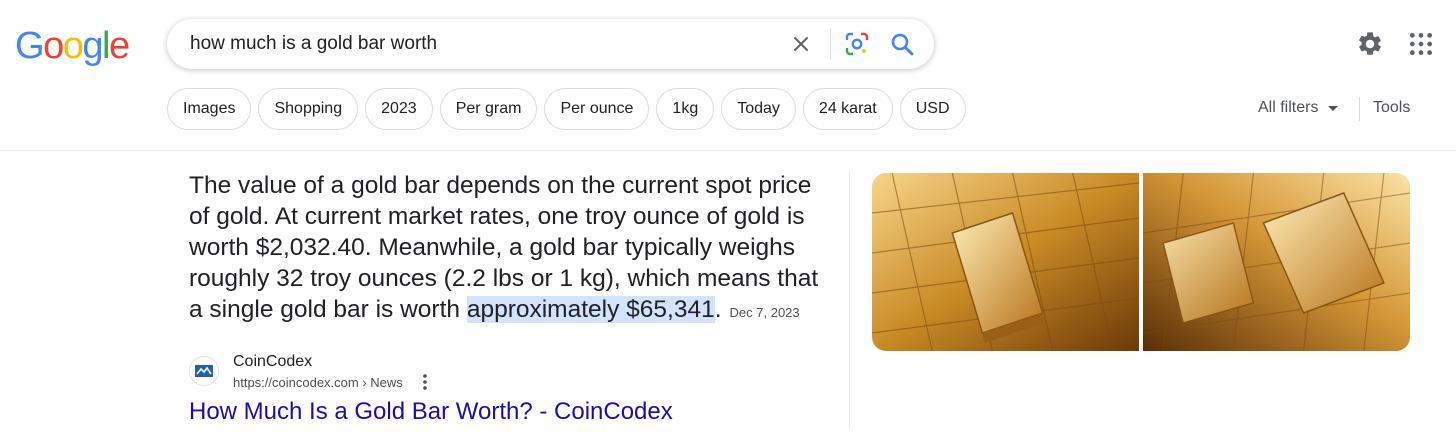 This screenshot has width=1456, height=438. I want to click on chip-1kg: 1kg, so click(685, 109).